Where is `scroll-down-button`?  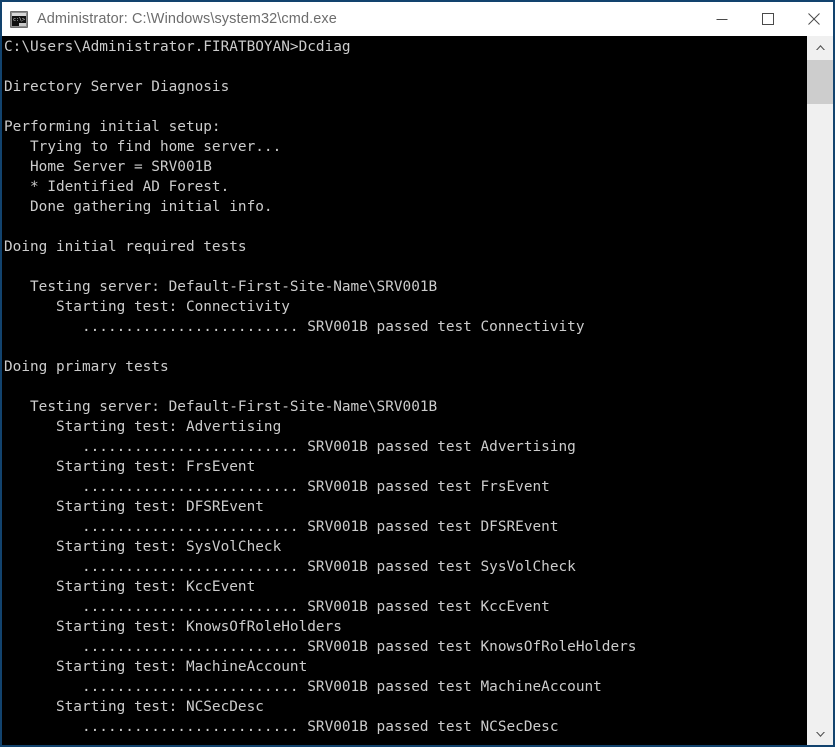 scroll-down-button is located at coordinates (820, 734).